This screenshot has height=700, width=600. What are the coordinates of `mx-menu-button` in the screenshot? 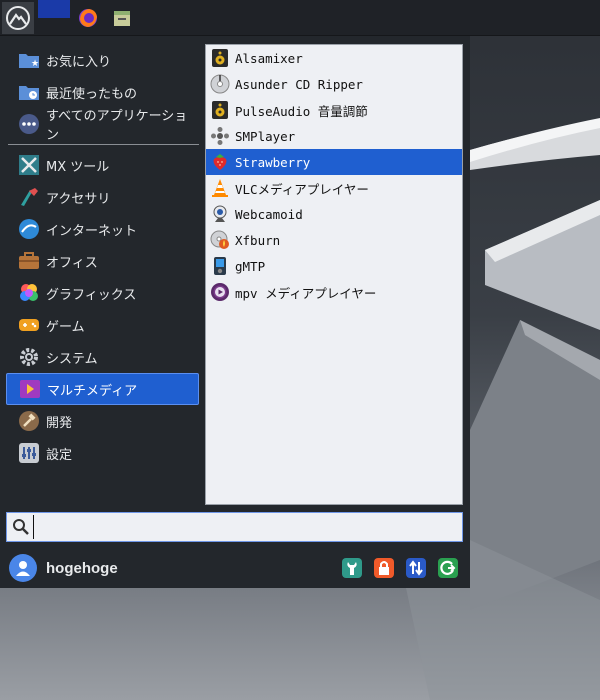 It's located at (18, 18).